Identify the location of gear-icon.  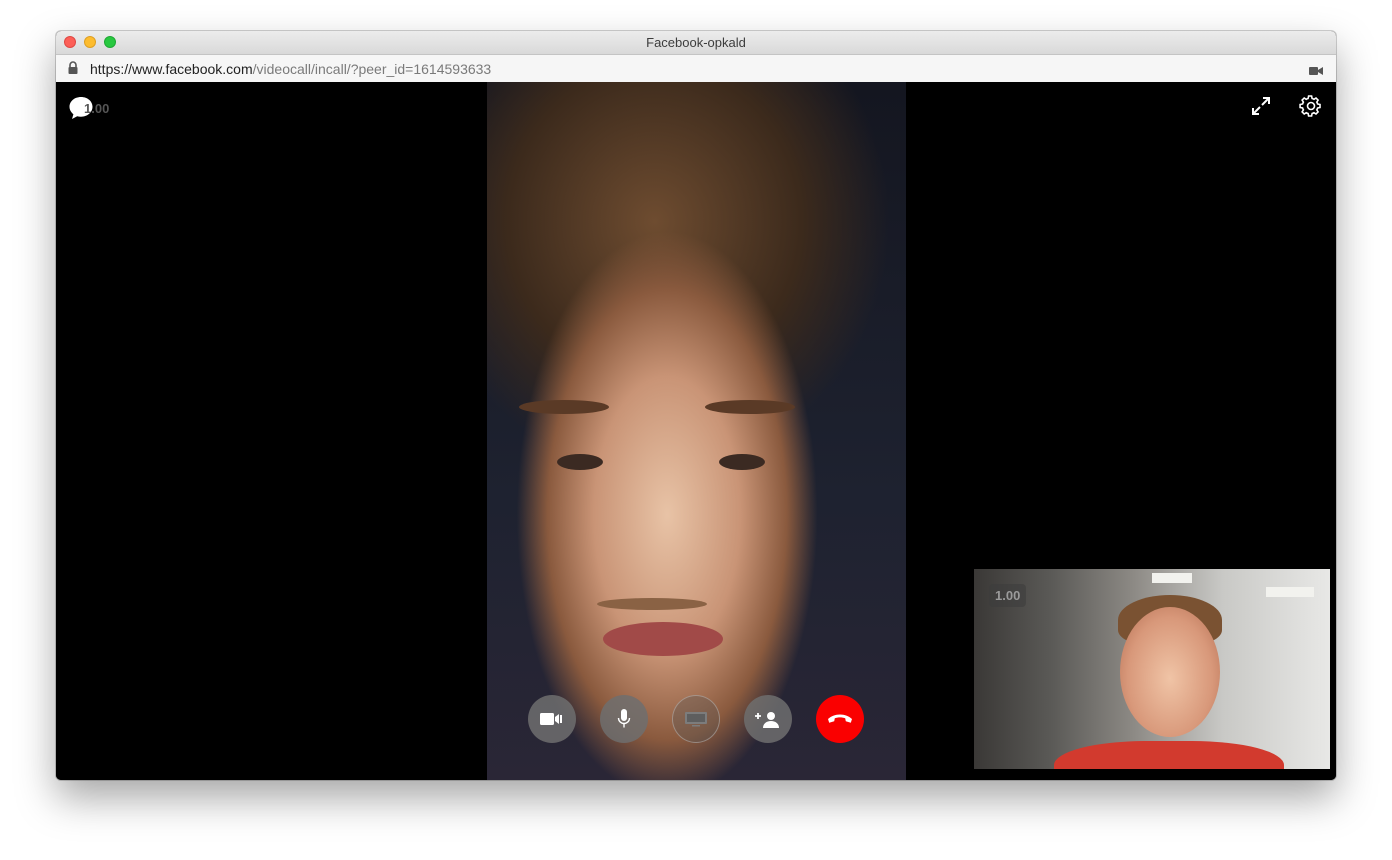
(1310, 106).